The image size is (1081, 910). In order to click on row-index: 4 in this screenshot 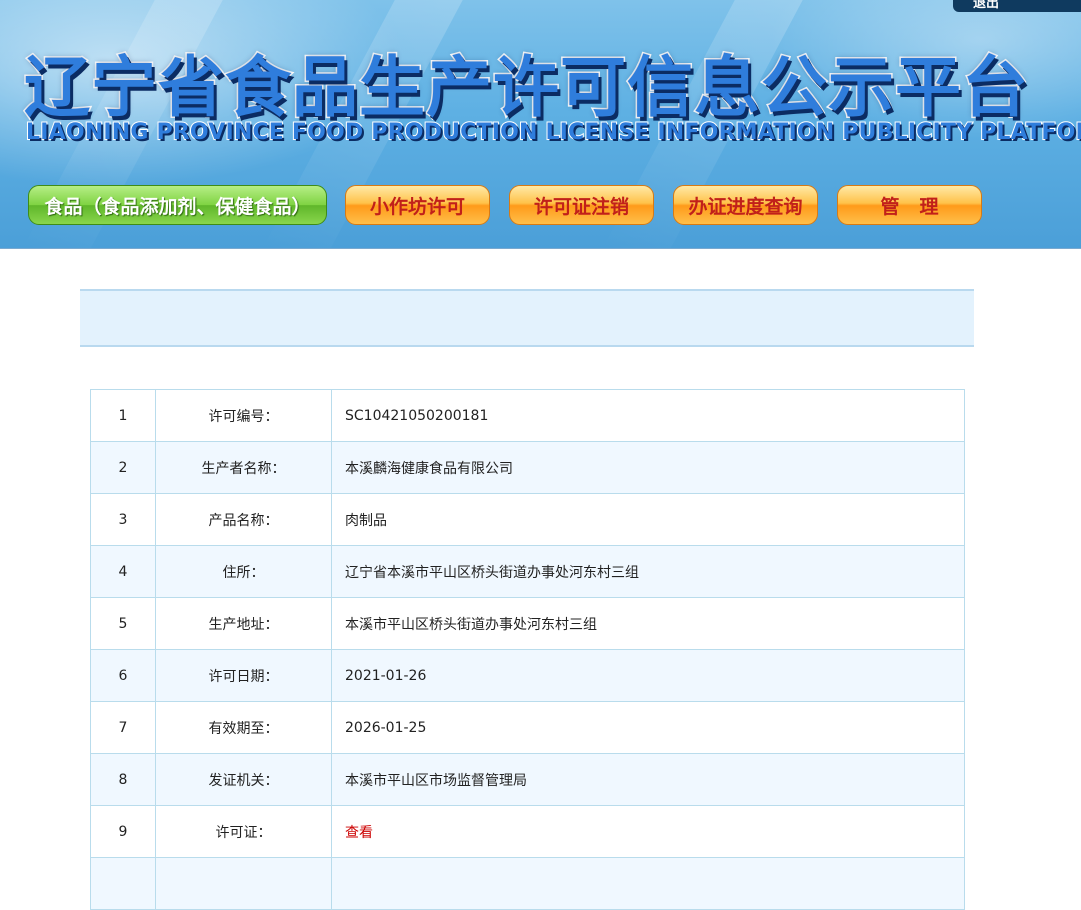, I will do `click(123, 571)`.